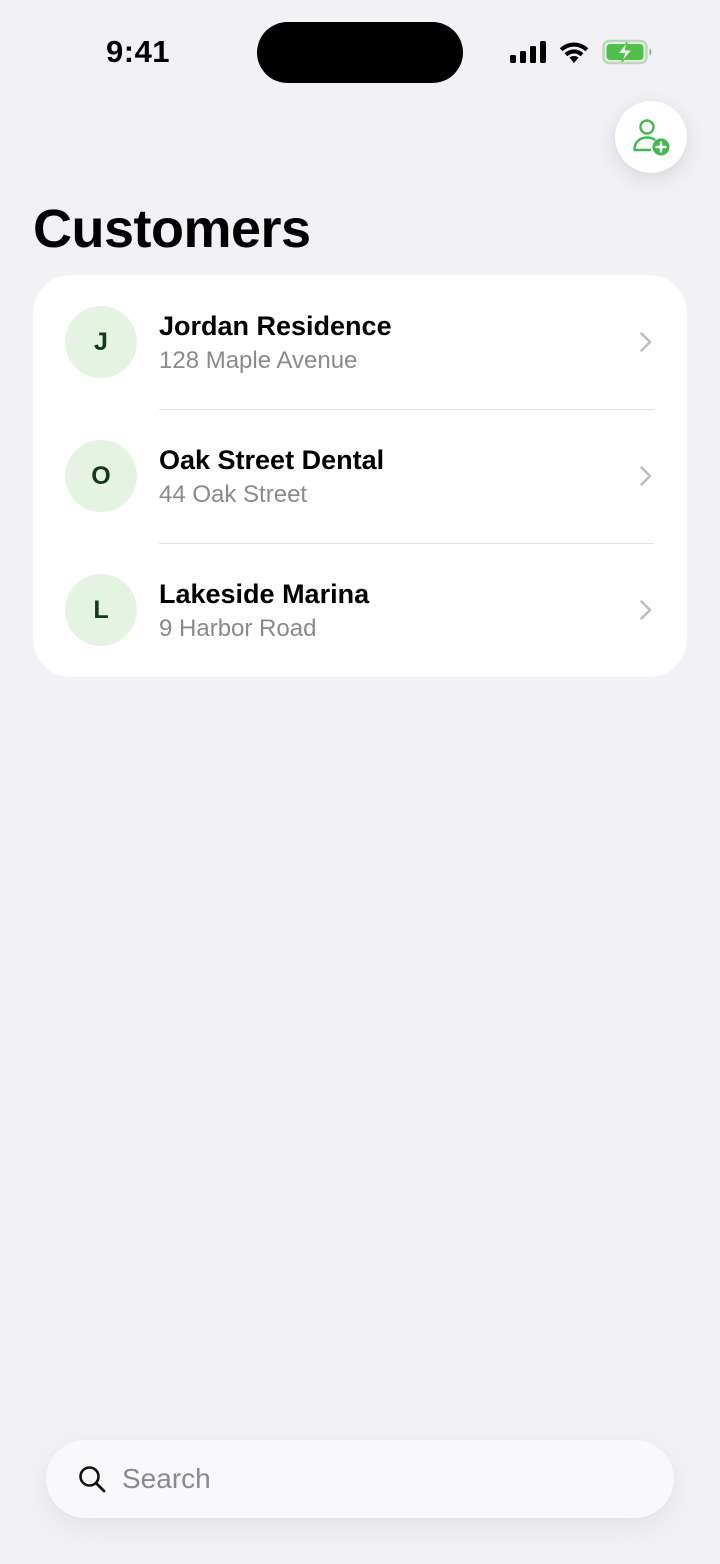 This screenshot has width=720, height=1564. What do you see at coordinates (264, 594) in the screenshot?
I see `customer-name: Lakeside Marina` at bounding box center [264, 594].